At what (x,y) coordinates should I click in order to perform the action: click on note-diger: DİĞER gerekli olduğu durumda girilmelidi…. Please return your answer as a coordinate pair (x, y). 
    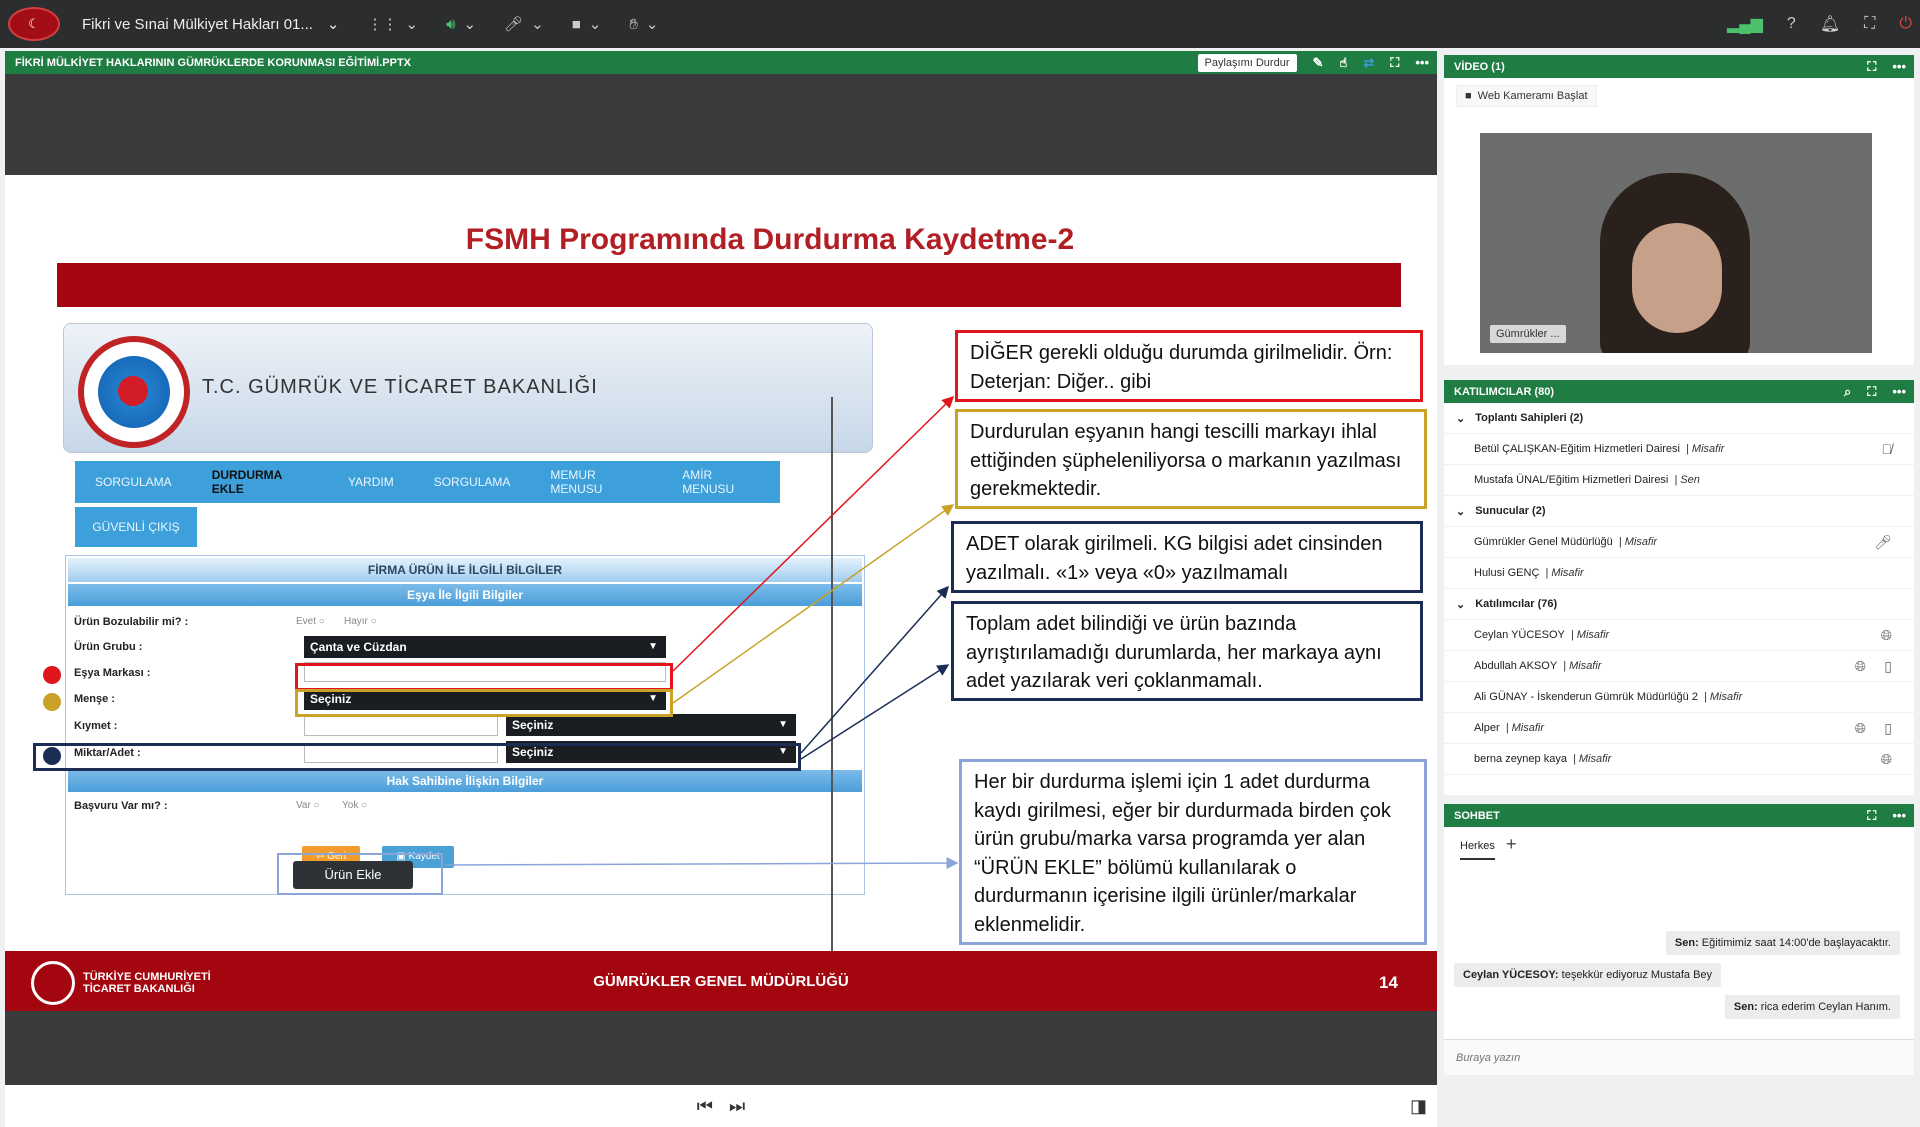
    Looking at the image, I should click on (1189, 366).